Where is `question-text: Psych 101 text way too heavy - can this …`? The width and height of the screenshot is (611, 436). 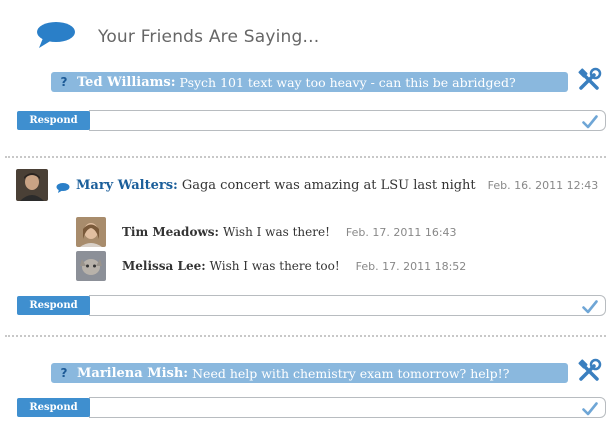
question-text: Psych 101 text way too heavy - can this … is located at coordinates (347, 82).